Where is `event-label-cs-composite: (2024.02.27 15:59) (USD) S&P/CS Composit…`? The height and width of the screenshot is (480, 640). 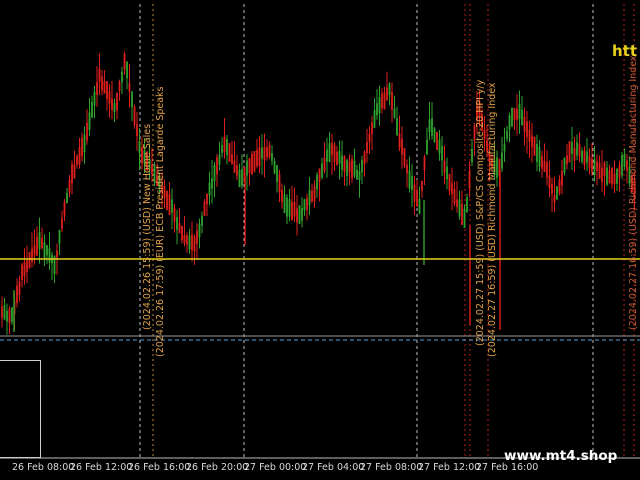 event-label-cs-composite: (2024.02.27 15:59) (USD) S&P/CS Composit… is located at coordinates (480, 212).